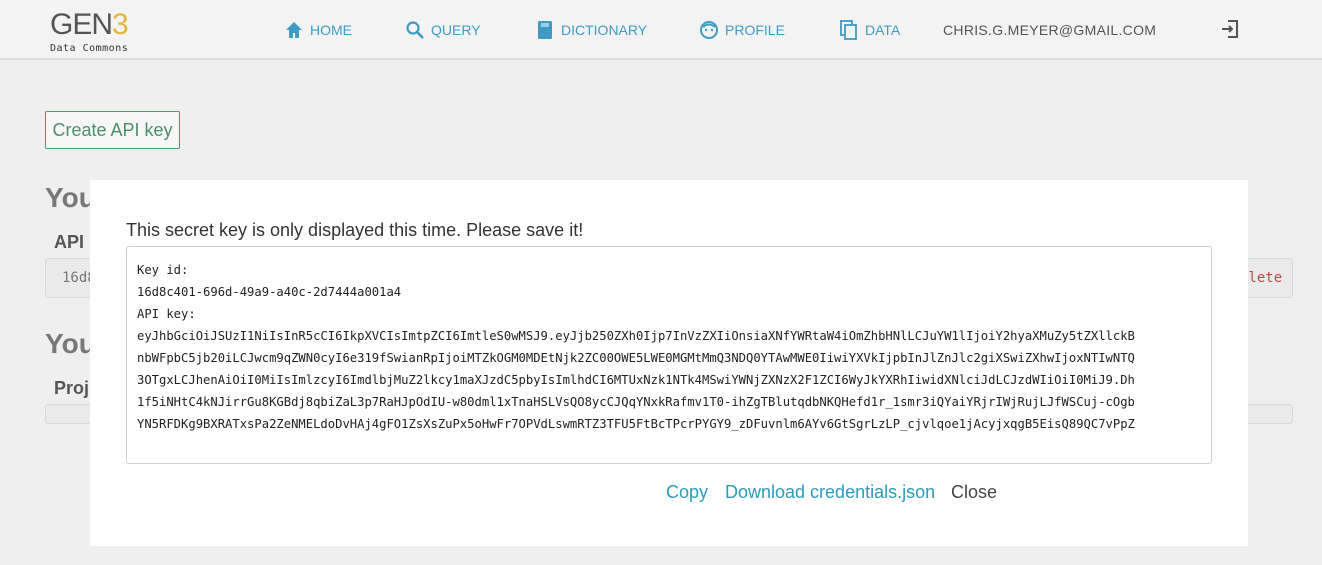  What do you see at coordinates (830, 492) in the screenshot?
I see `download-credentials-button: Download credentials.json` at bounding box center [830, 492].